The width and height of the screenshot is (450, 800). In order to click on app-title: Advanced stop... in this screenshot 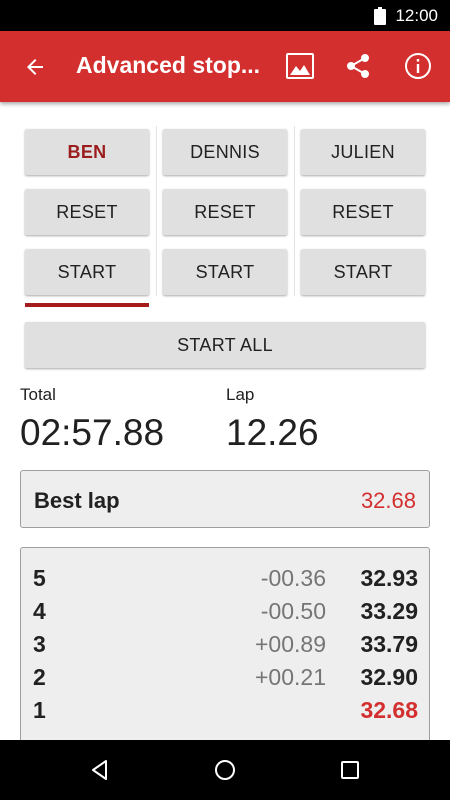, I will do `click(168, 65)`.